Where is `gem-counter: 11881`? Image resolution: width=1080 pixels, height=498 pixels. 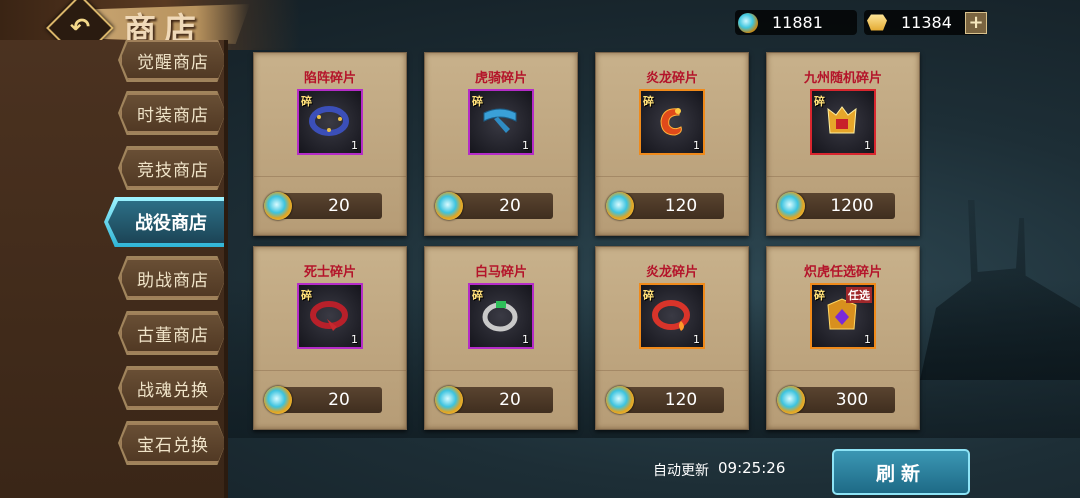 gem-counter: 11881 is located at coordinates (796, 22).